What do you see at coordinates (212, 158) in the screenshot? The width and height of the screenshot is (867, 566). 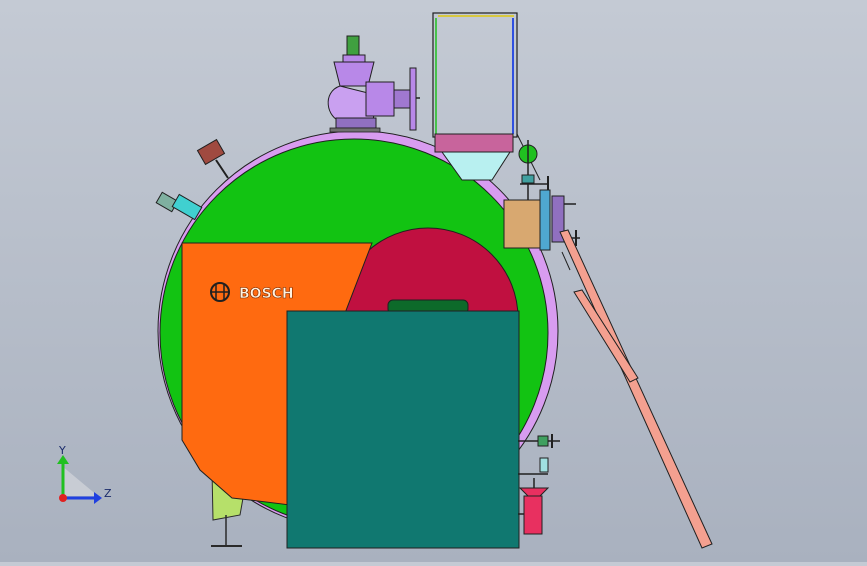 I see `pressure-nozzle` at bounding box center [212, 158].